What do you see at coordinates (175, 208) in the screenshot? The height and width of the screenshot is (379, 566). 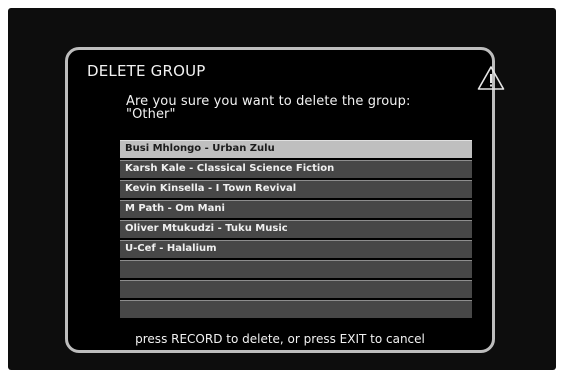 I see `list-item-label: M Path - Om Mani` at bounding box center [175, 208].